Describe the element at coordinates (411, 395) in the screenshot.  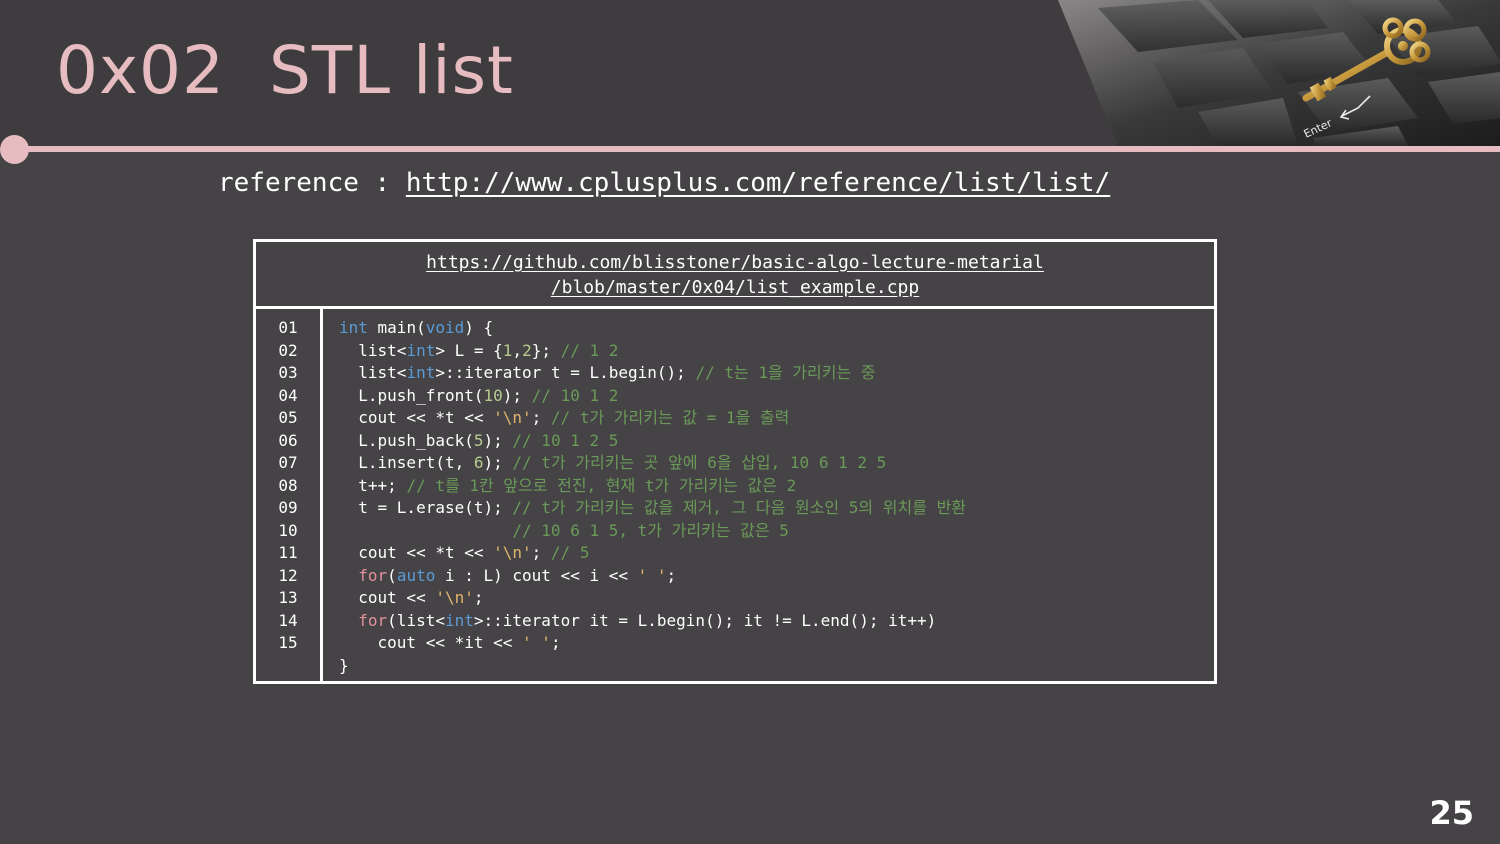
I see `code-token: L.push_front(` at that location.